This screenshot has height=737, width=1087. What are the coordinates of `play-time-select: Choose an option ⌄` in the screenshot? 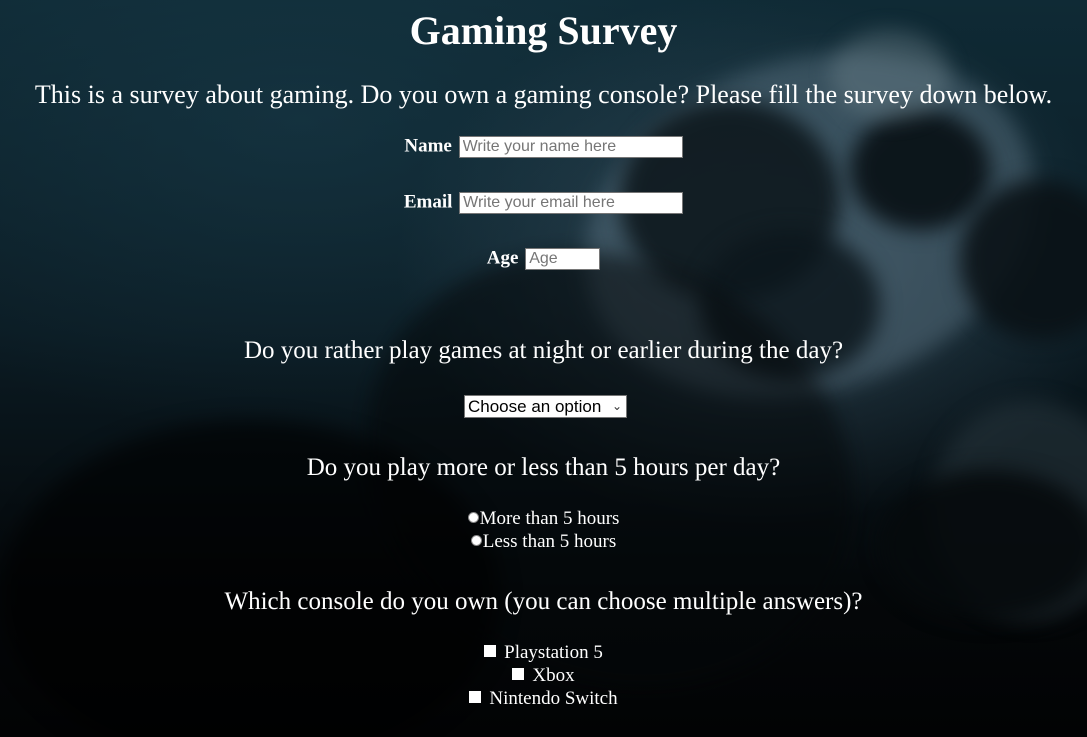 It's located at (545, 406).